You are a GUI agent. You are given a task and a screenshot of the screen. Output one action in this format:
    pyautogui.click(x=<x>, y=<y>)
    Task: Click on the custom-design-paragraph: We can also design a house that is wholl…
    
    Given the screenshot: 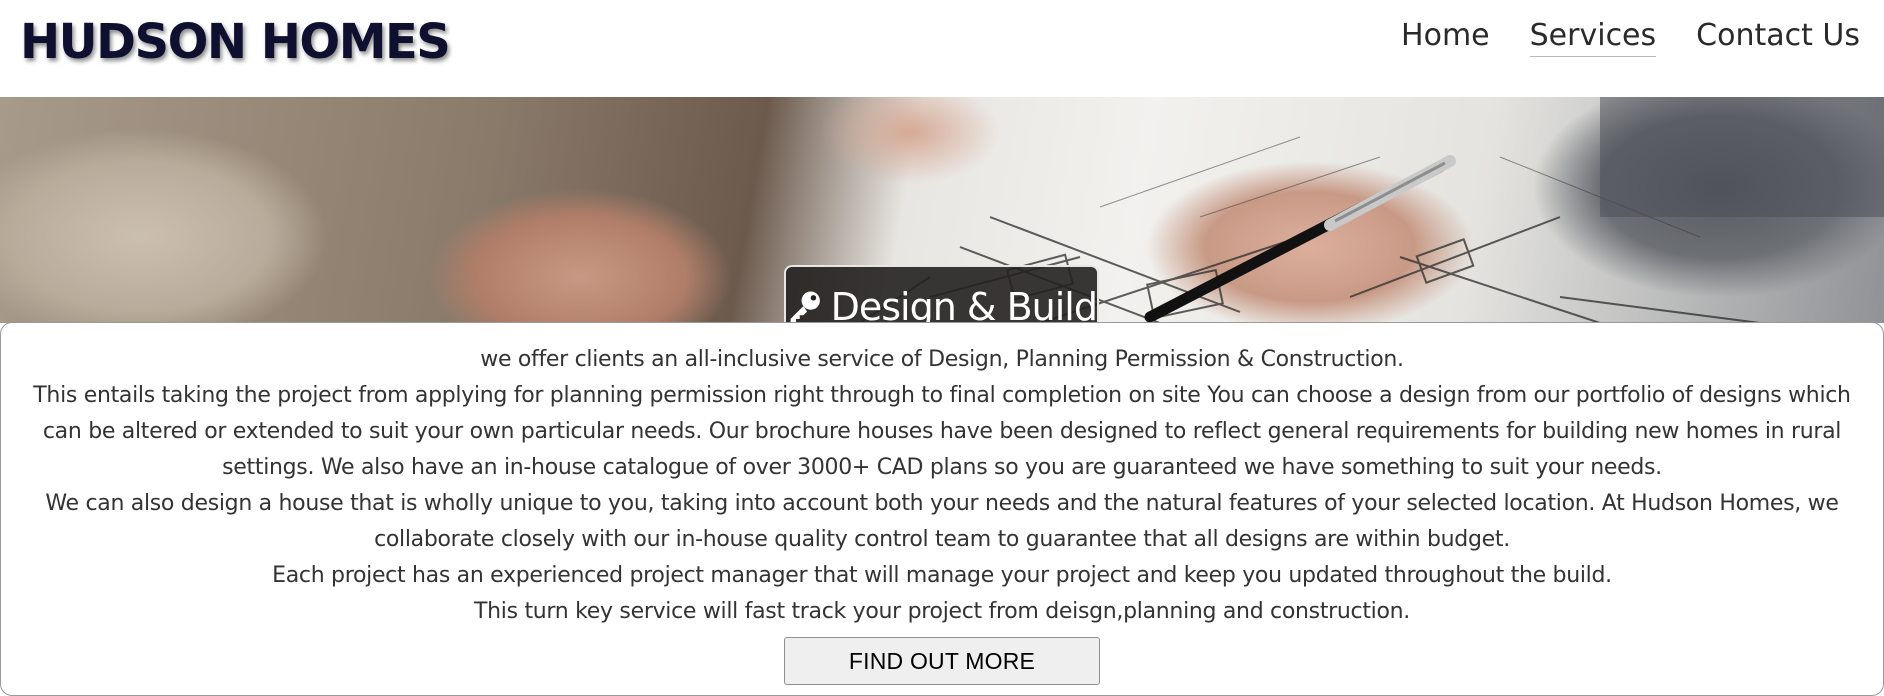 What is the action you would take?
    pyautogui.click(x=942, y=521)
    